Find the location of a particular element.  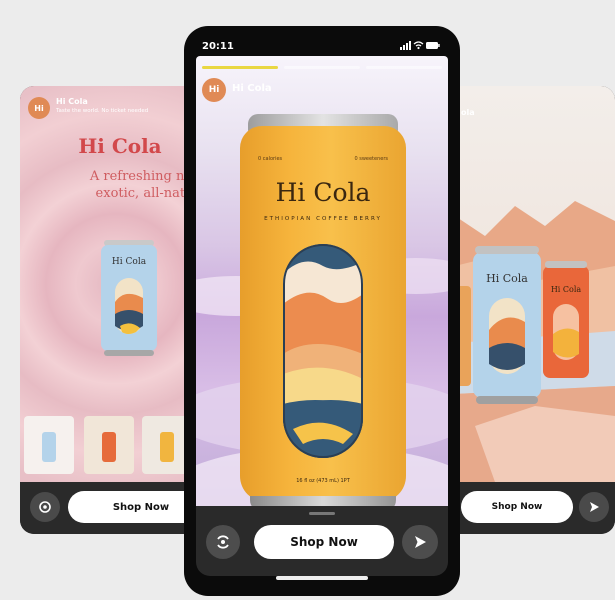

drag-handle is located at coordinates (322, 513).